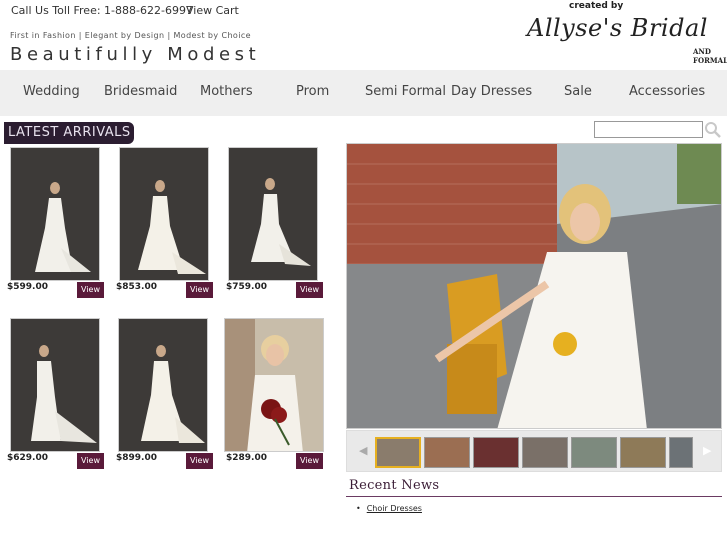  Describe the element at coordinates (491, 91) in the screenshot. I see `nav-item-day-dresses: Day Dresses` at that location.